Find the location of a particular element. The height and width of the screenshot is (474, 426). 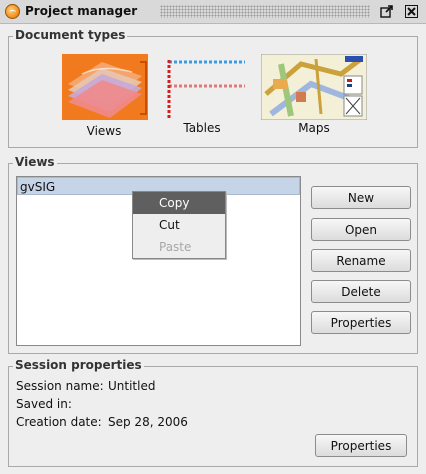

creation-date-value: Sep 28, 2006 is located at coordinates (148, 422).